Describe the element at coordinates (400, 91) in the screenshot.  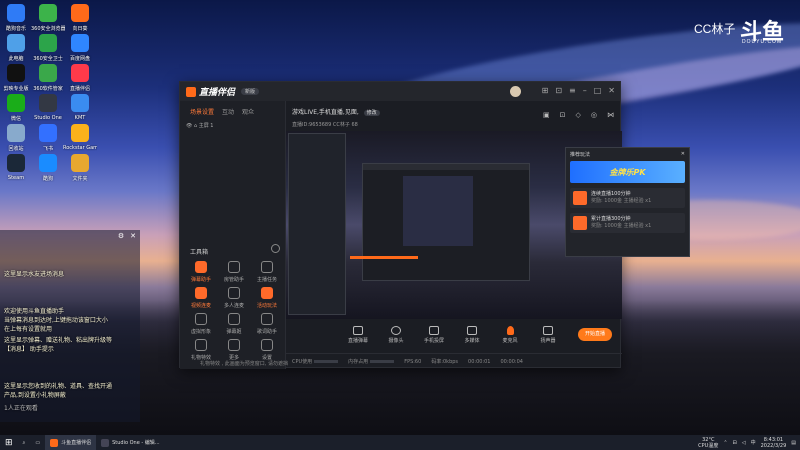
I see `title-bar: 直播伴侣 新版 ⊞ ⊡ ≡ – □ ✕` at that location.